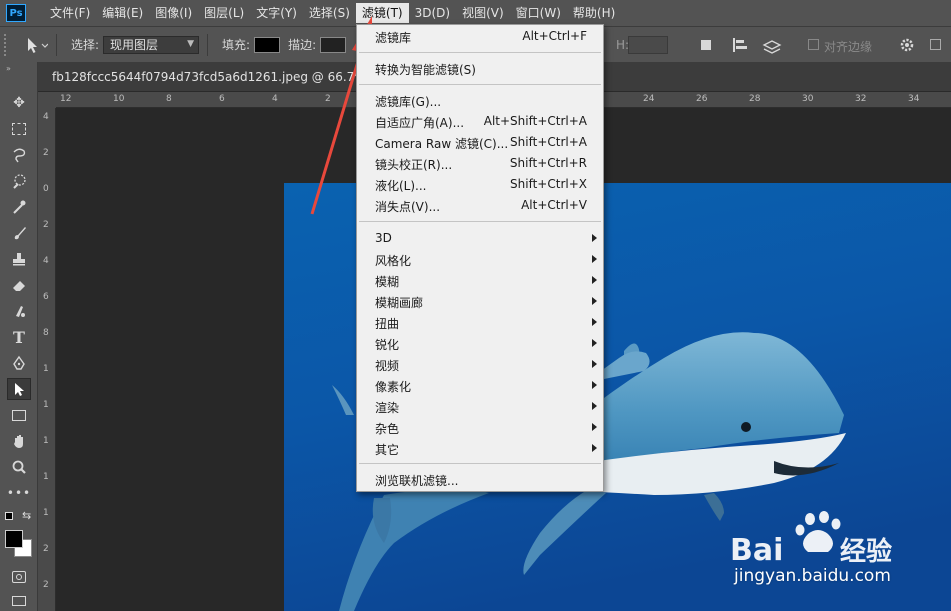 This screenshot has height=611, width=951. Describe the element at coordinates (9, 44) in the screenshot. I see `options-grip` at that location.